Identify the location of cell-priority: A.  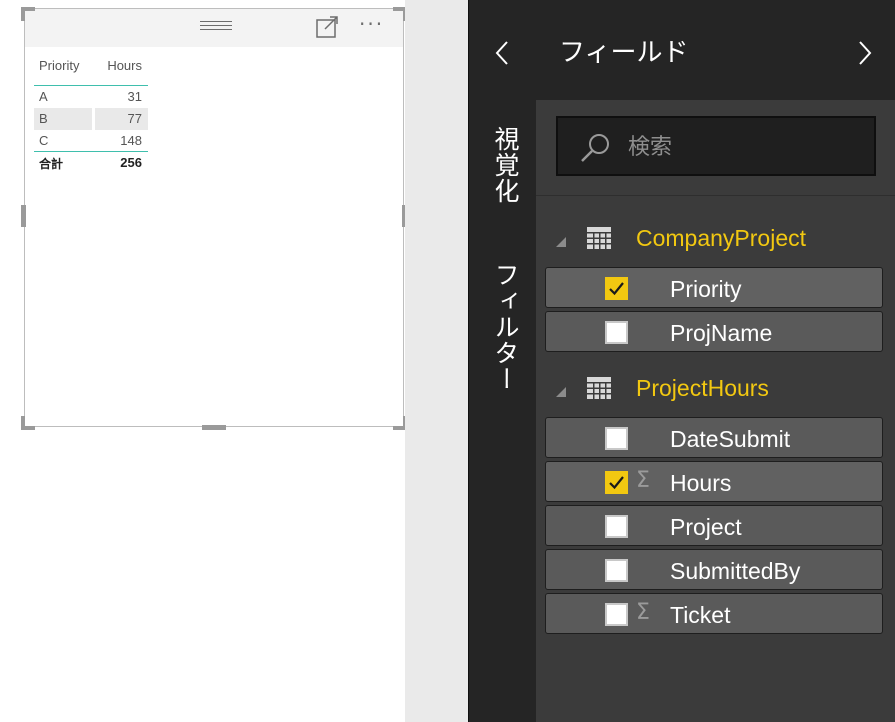
(43, 96).